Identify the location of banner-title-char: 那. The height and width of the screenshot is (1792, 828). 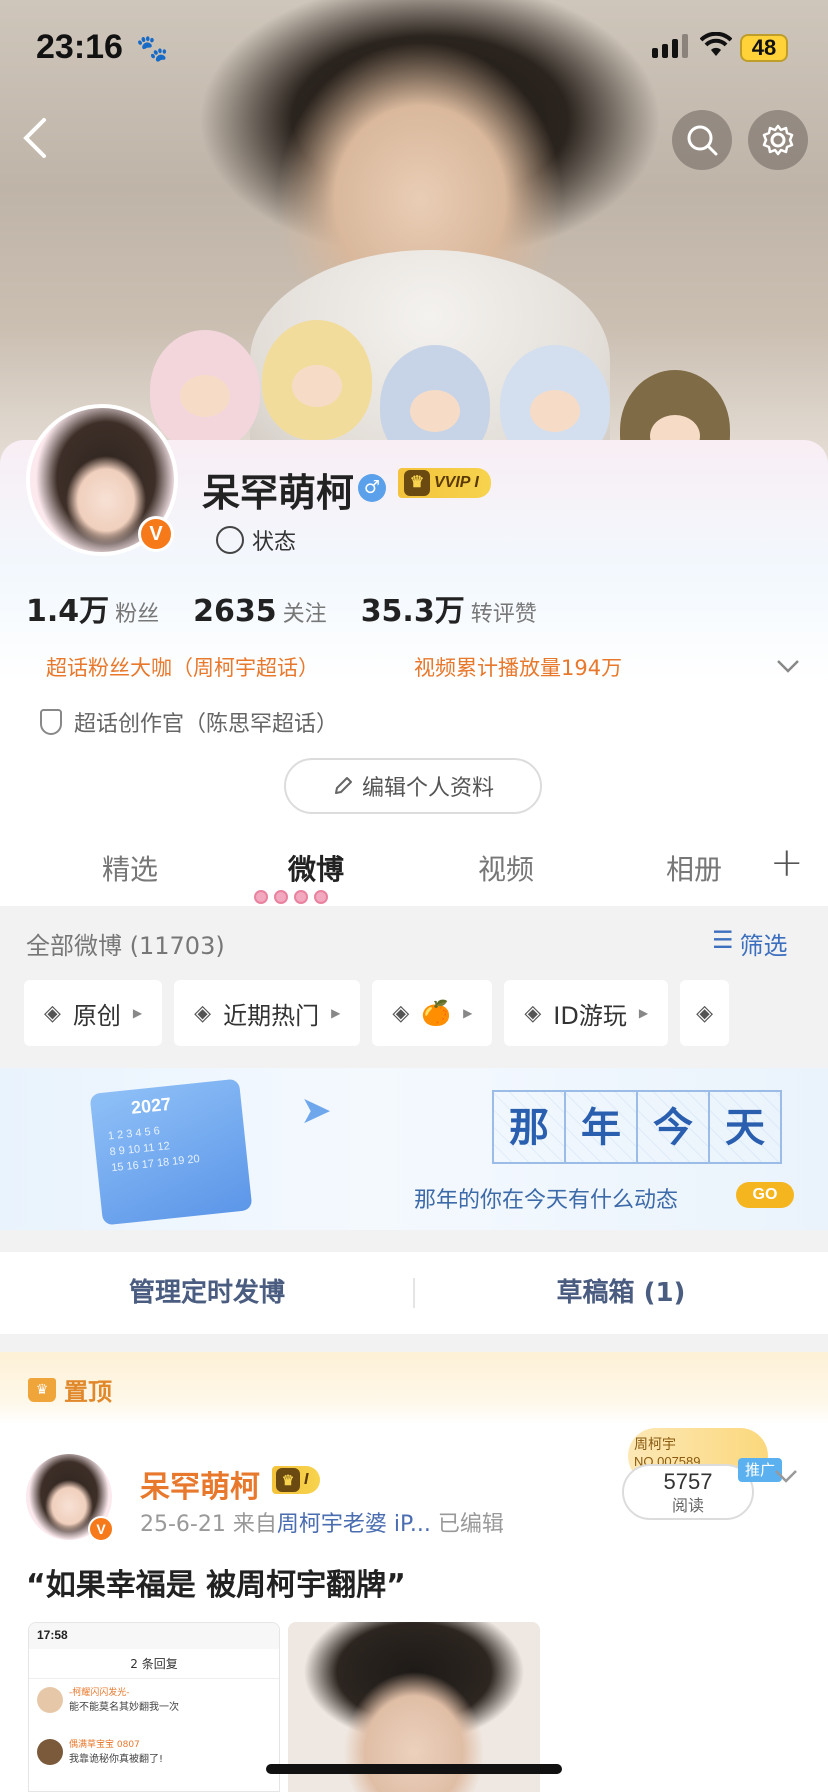
(529, 1127).